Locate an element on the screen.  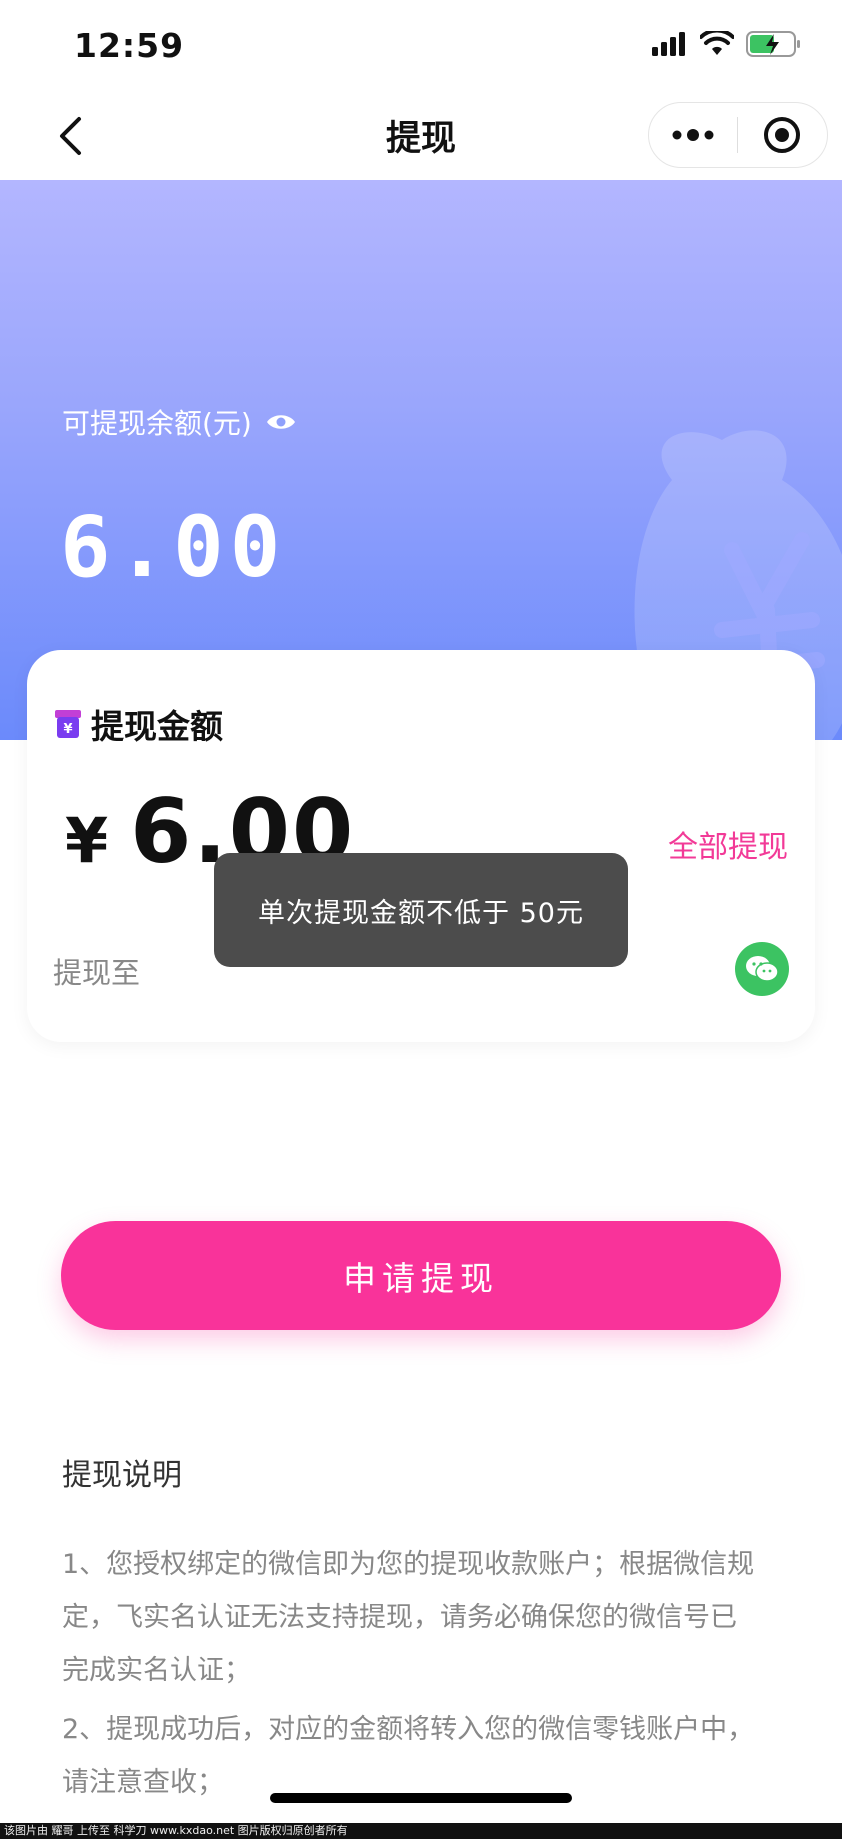
withdraw-to-label: 提现至 is located at coordinates (97, 973).